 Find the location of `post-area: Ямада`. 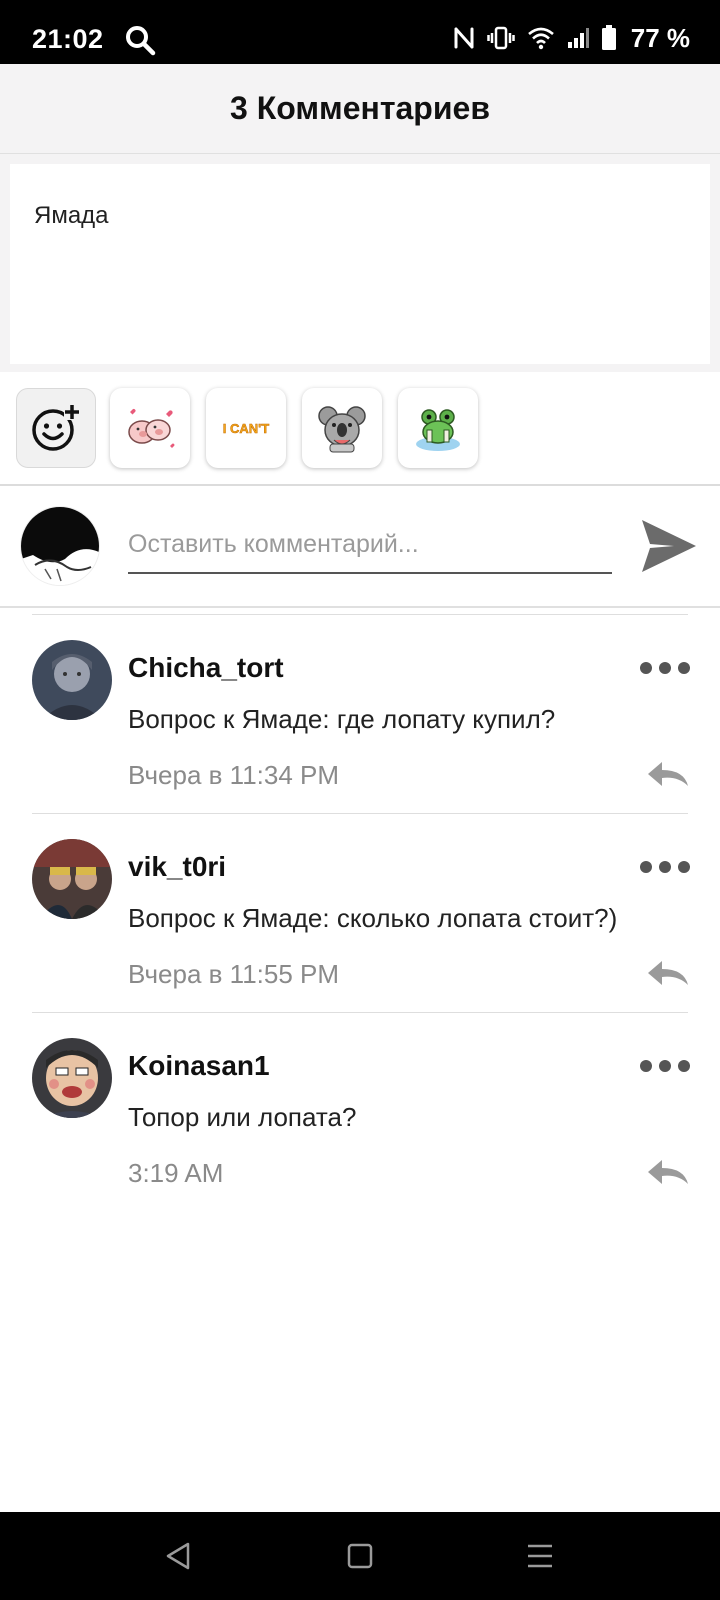

post-area: Ямада is located at coordinates (360, 263).